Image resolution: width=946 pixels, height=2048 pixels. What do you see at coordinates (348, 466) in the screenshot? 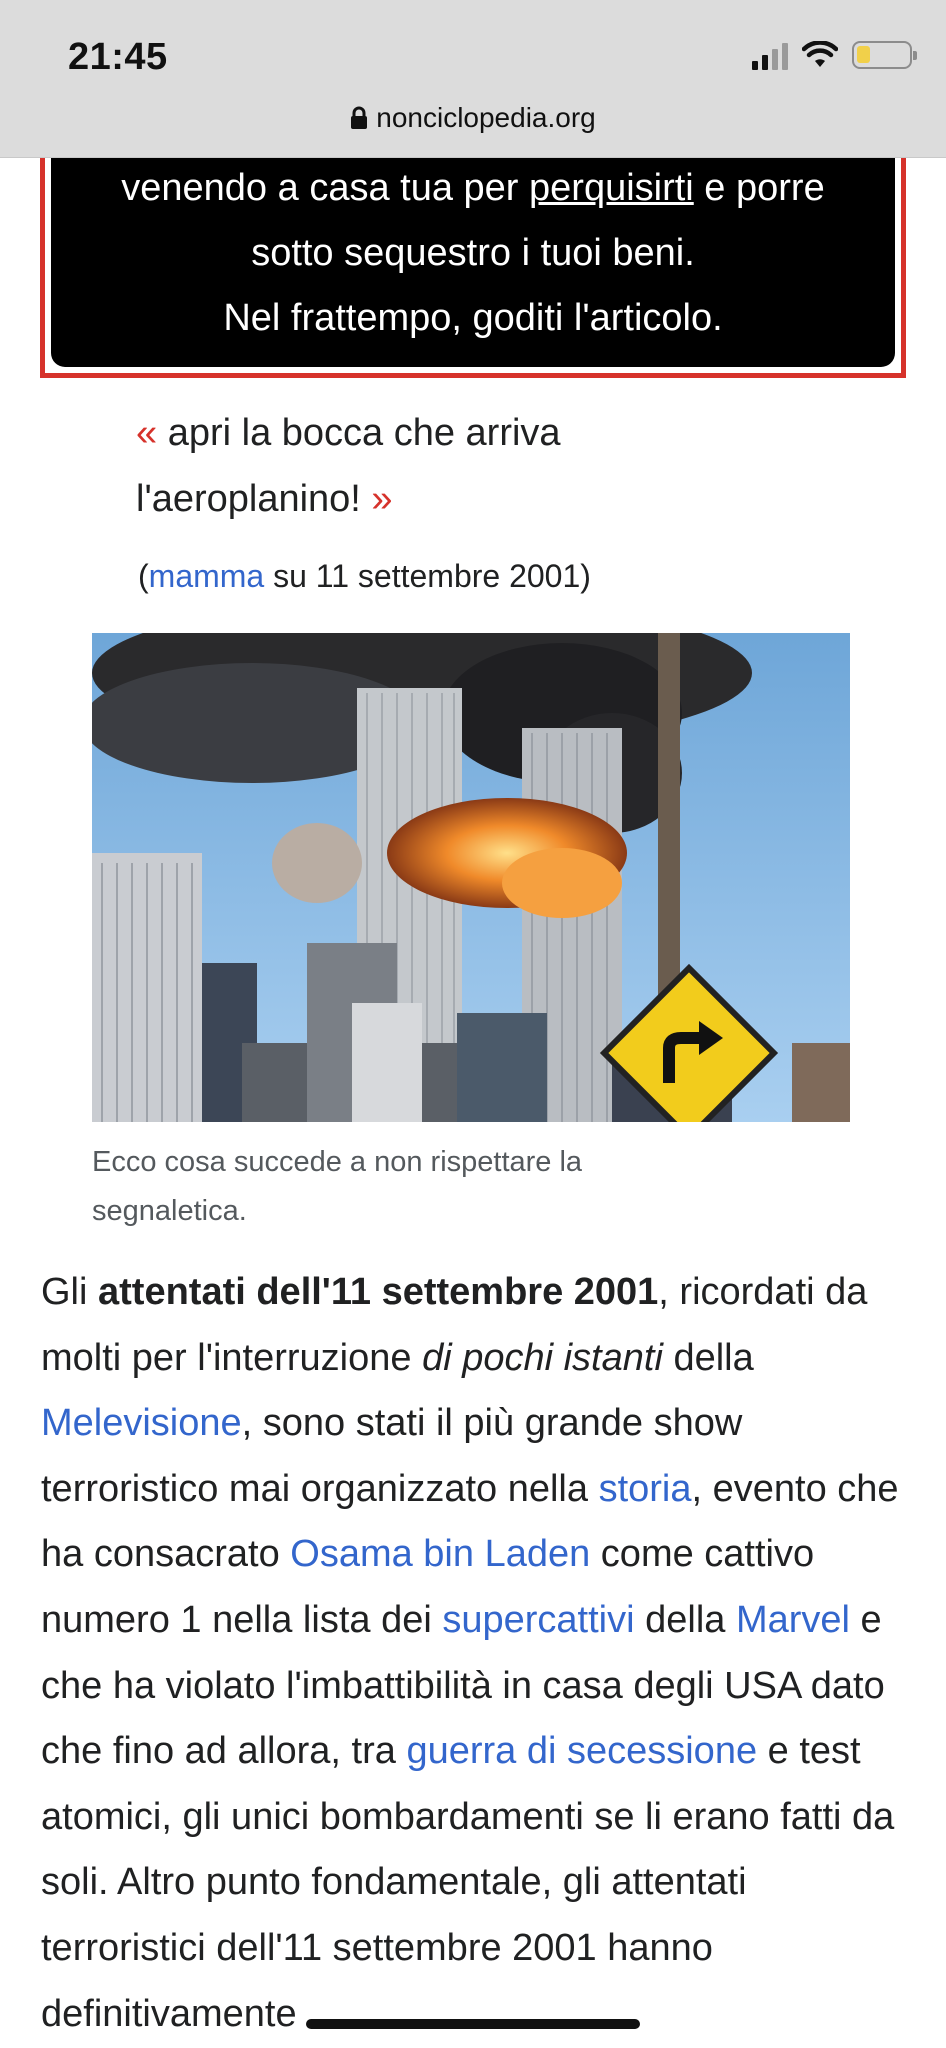
I see `quote-text: apri la bocca che arriva l'aeroplanino!` at bounding box center [348, 466].